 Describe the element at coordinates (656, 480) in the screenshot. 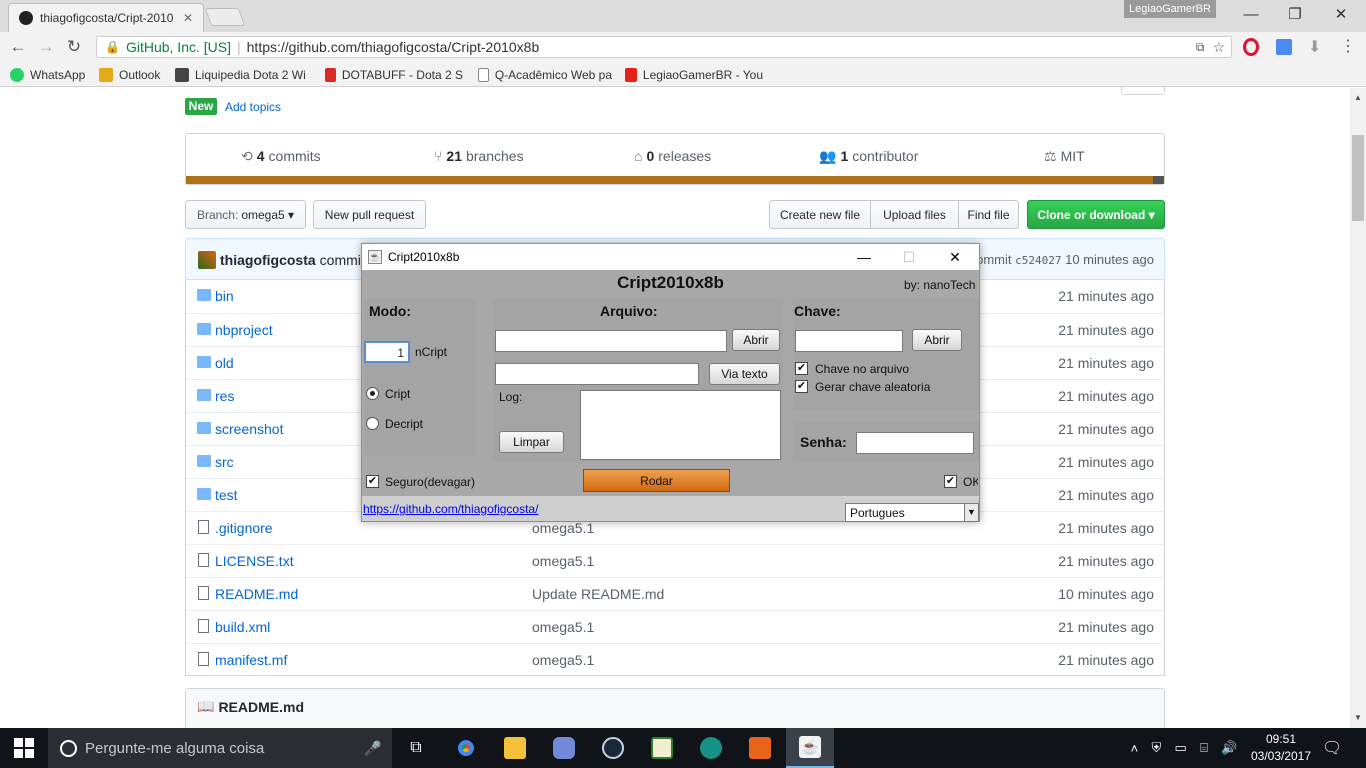

I see `rodar-button: Rodar` at that location.